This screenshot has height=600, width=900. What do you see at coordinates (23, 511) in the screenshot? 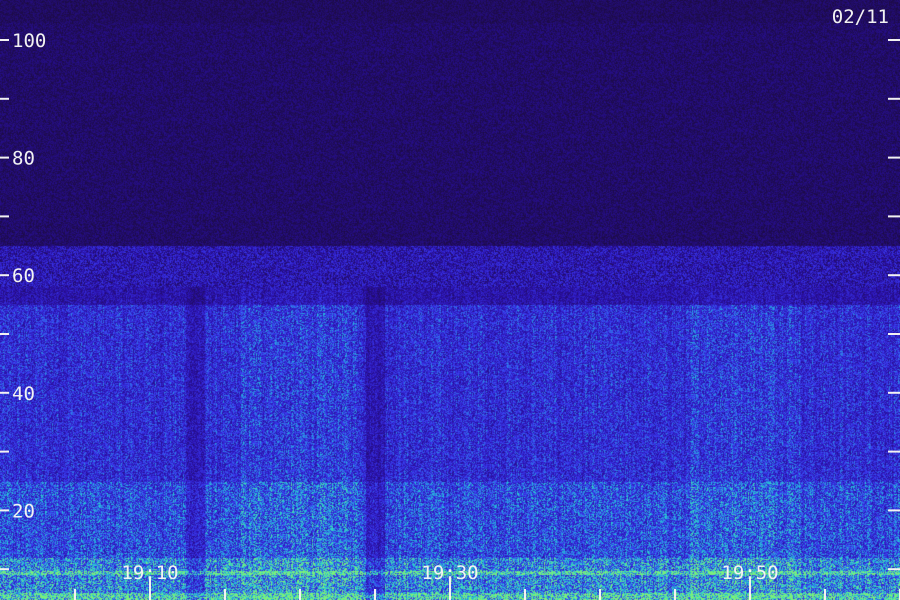
I see `y-tick-label-20: 20` at bounding box center [23, 511].